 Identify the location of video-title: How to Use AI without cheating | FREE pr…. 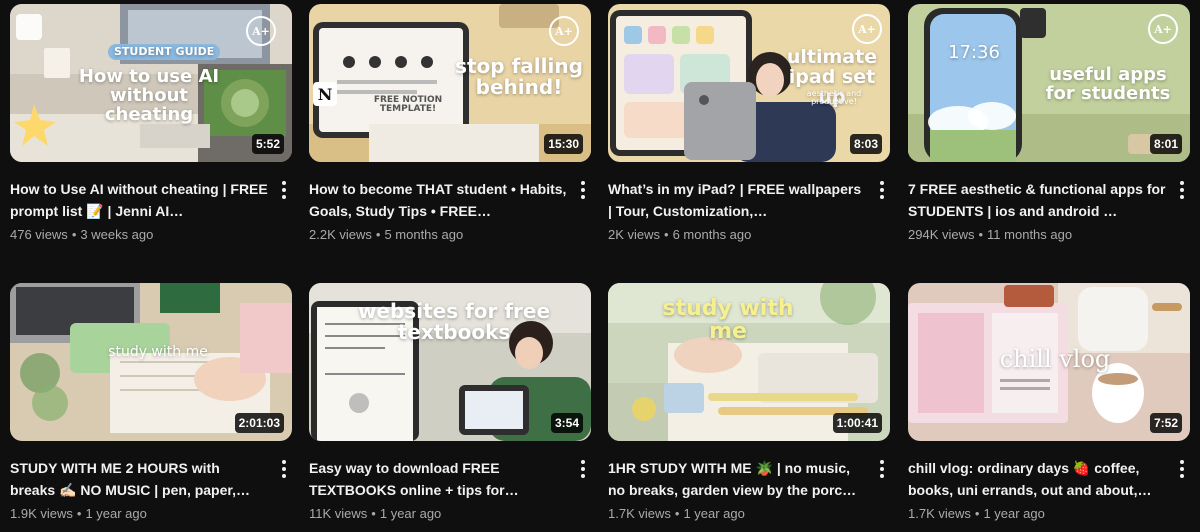
(139, 200).